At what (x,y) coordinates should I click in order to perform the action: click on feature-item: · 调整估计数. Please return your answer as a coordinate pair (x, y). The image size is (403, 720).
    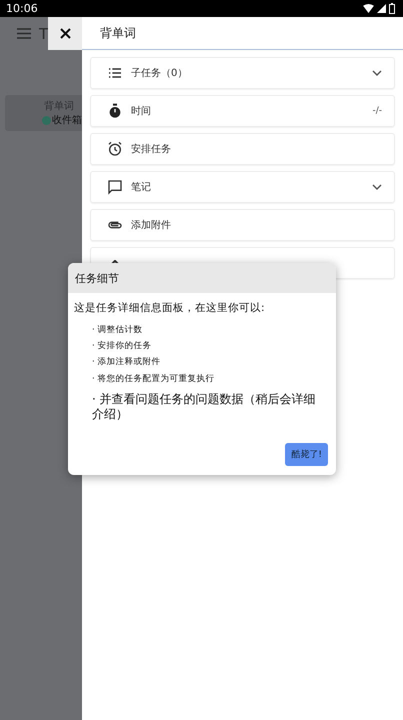
    Looking at the image, I should click on (118, 330).